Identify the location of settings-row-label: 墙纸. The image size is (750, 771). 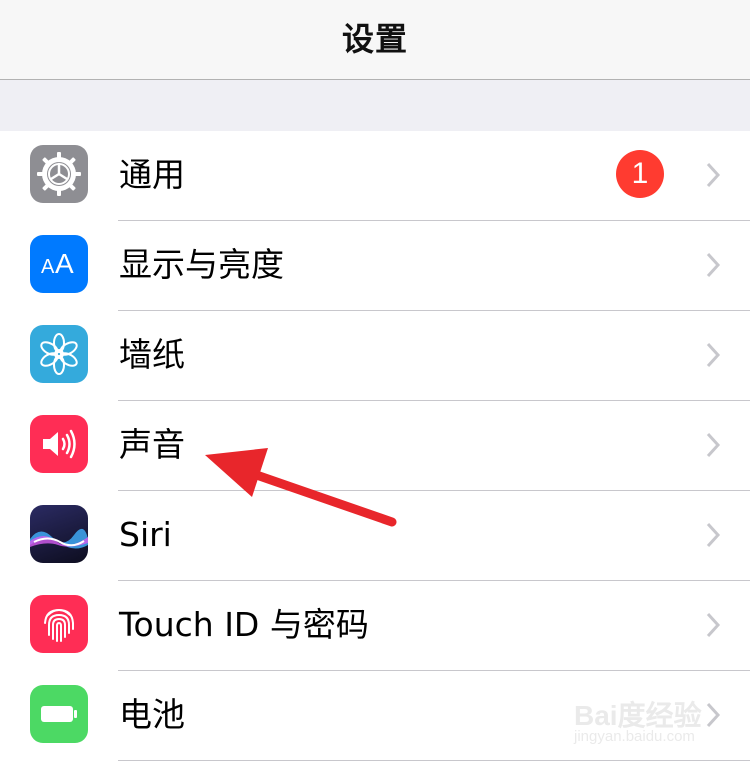
(152, 354).